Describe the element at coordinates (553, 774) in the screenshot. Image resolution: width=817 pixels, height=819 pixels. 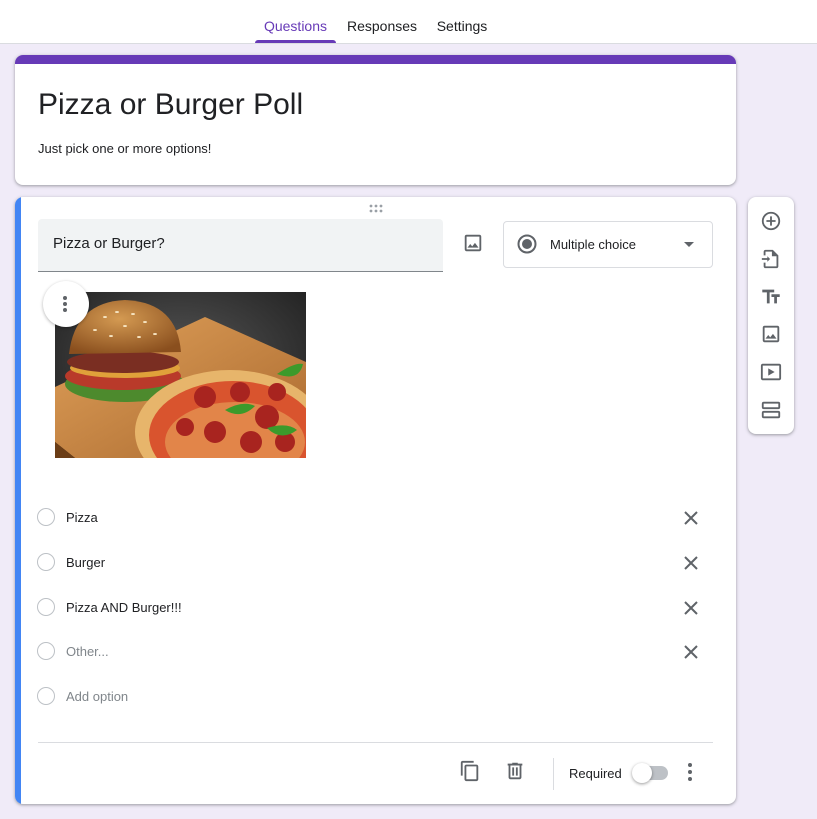
I see `footer-separator` at that location.